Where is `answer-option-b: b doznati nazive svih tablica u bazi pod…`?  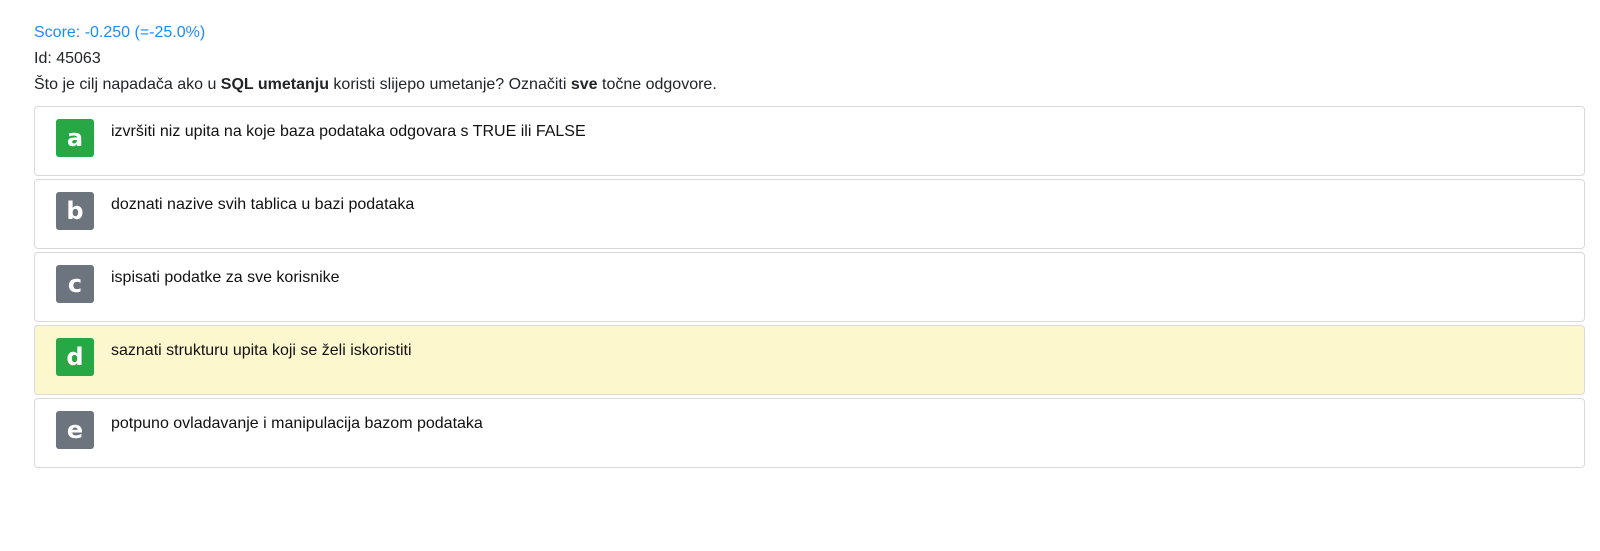
answer-option-b: b doznati nazive svih tablica u bazi pod… is located at coordinates (809, 214).